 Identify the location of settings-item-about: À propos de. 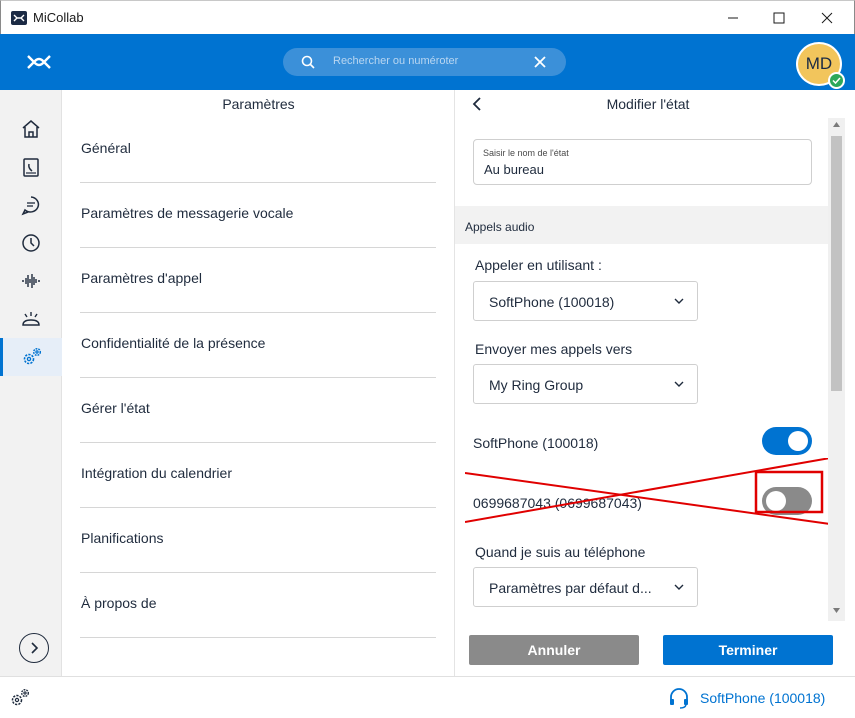
(258, 605).